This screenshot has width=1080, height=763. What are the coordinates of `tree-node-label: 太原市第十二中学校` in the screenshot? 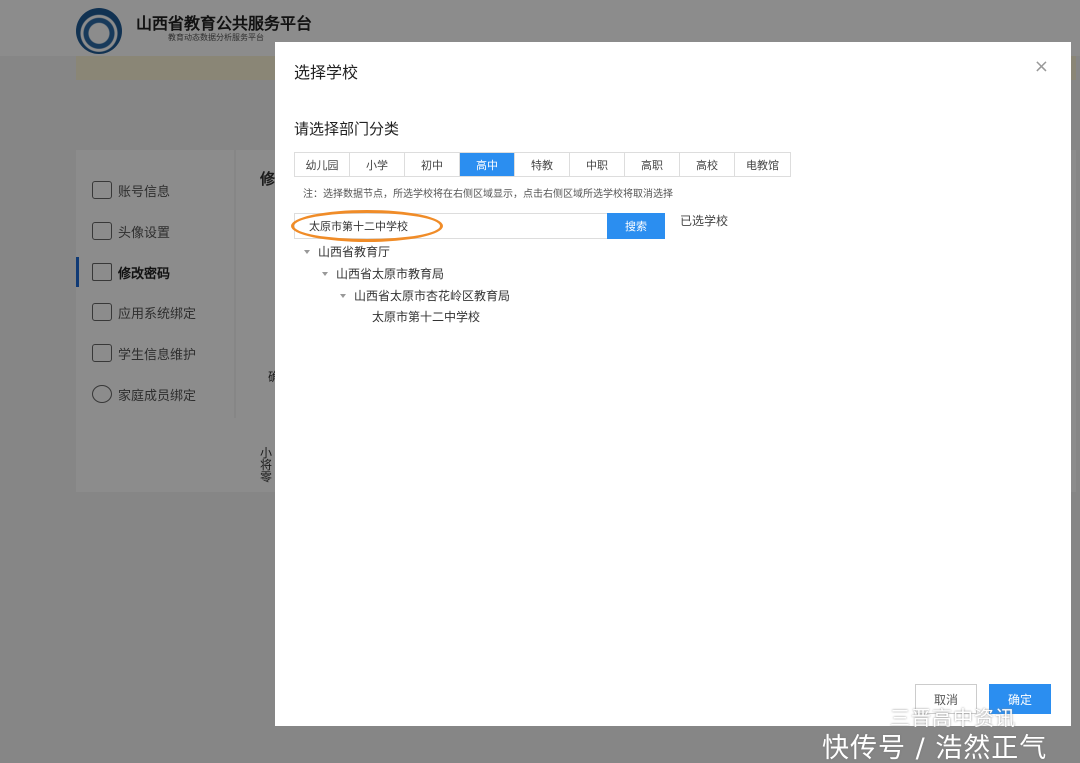 It's located at (426, 317).